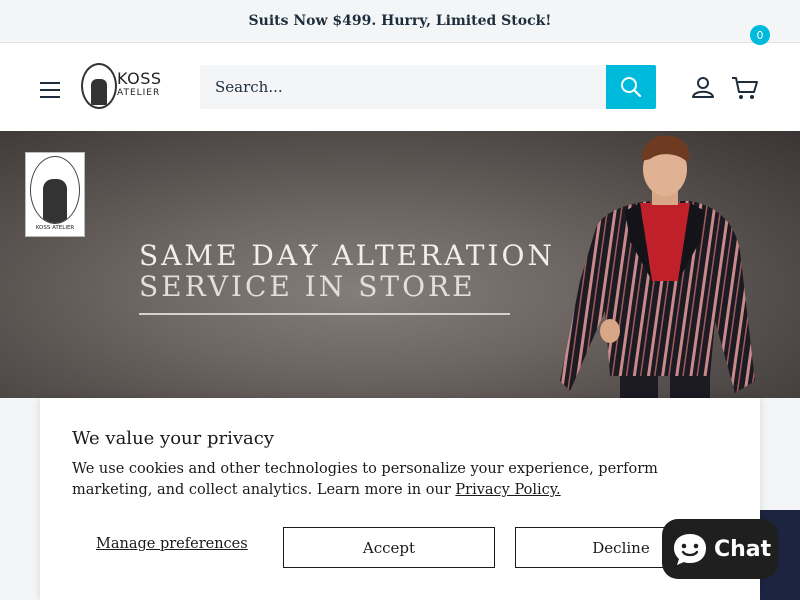 The height and width of the screenshot is (600, 800). What do you see at coordinates (745, 87) in the screenshot?
I see `cart-icon` at bounding box center [745, 87].